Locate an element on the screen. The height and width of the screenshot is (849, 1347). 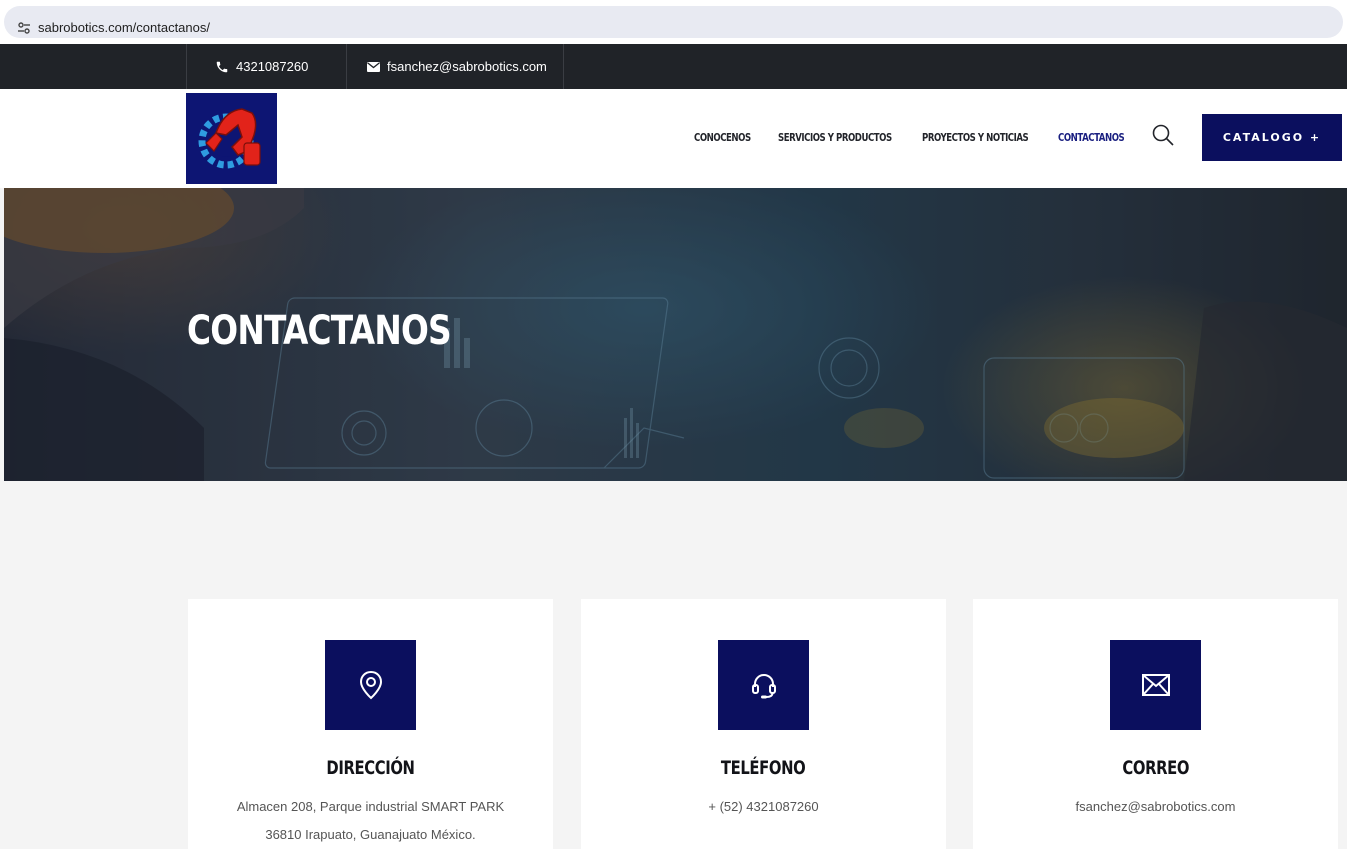
nav-proyectos-noticias: PROYECTOS Y NOTICIAS is located at coordinates (975, 137).